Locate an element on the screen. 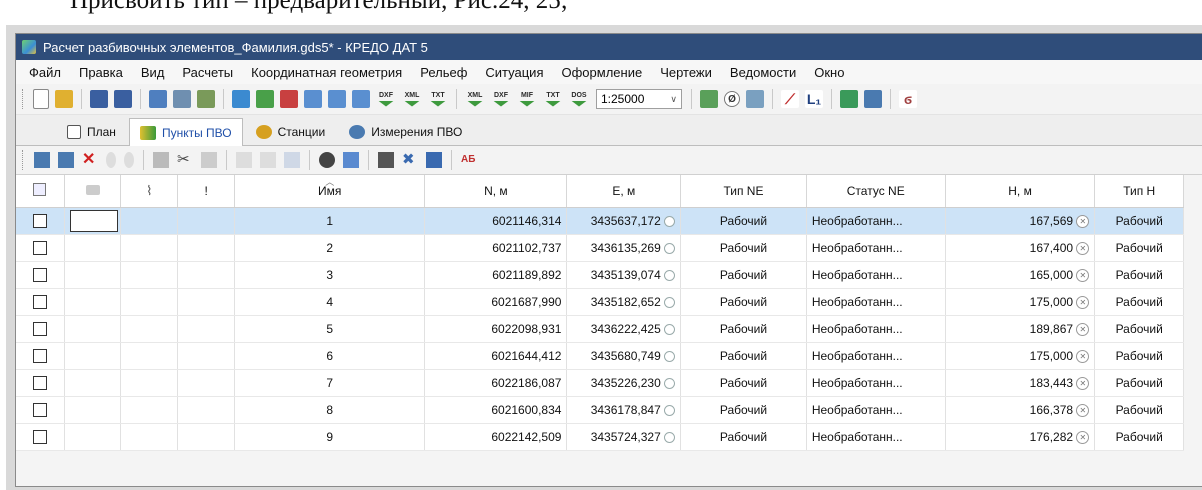  tab-pvo-points: Пункты ПВО is located at coordinates (185, 132).